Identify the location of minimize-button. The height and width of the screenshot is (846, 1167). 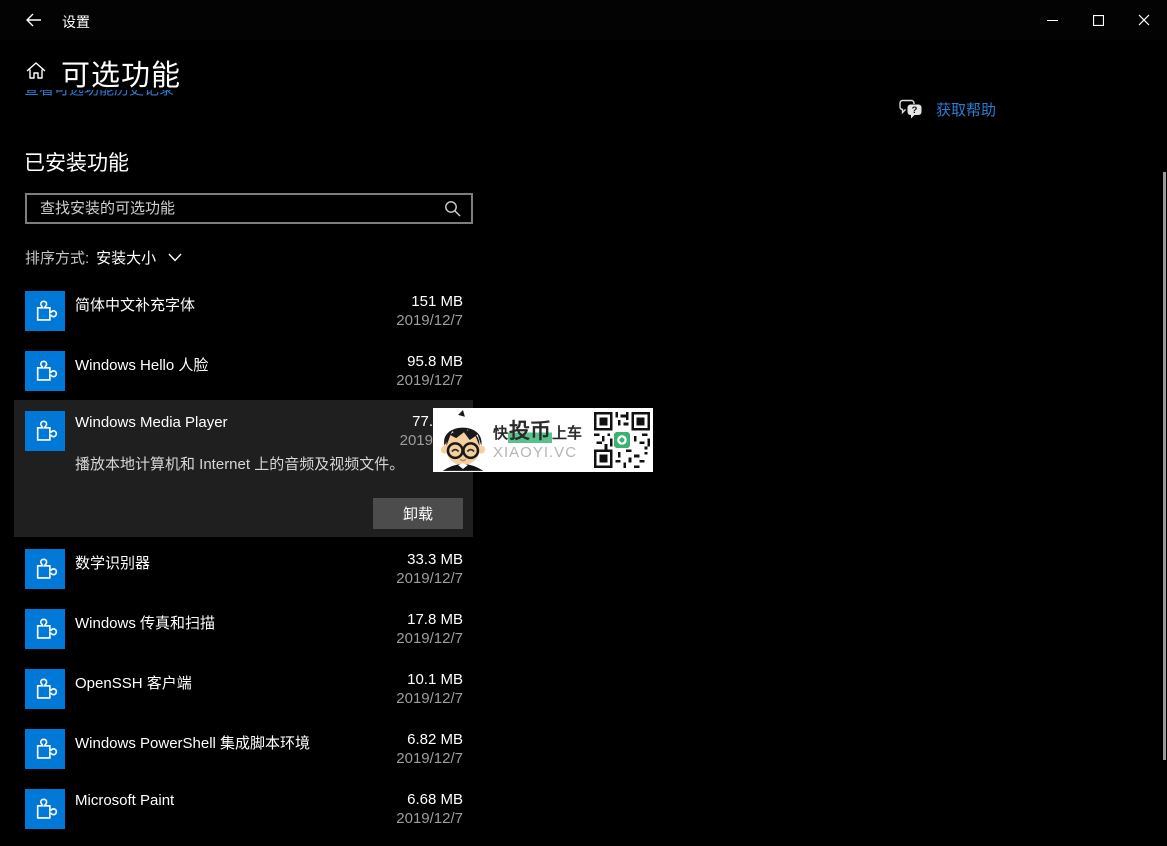
(1052, 20).